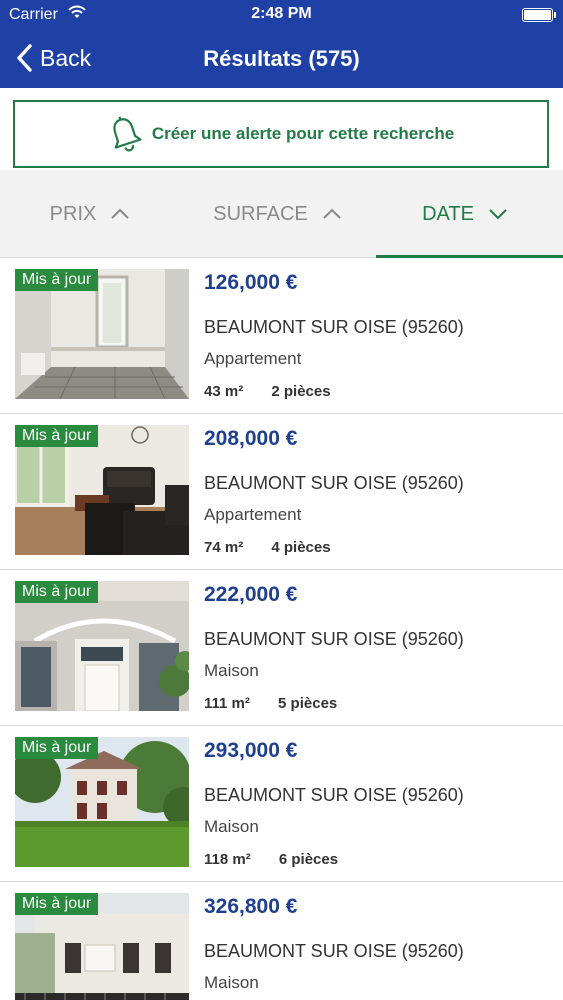 Image resolution: width=563 pixels, height=1000 pixels. Describe the element at coordinates (251, 594) in the screenshot. I see `listing-price: 222,000 €` at that location.